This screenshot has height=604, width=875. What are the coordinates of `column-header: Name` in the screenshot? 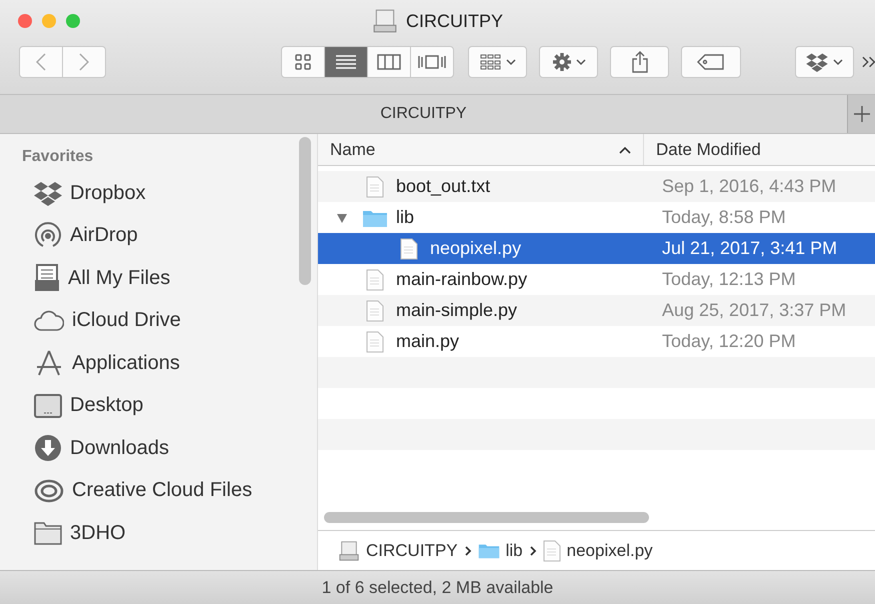 It's located at (481, 149).